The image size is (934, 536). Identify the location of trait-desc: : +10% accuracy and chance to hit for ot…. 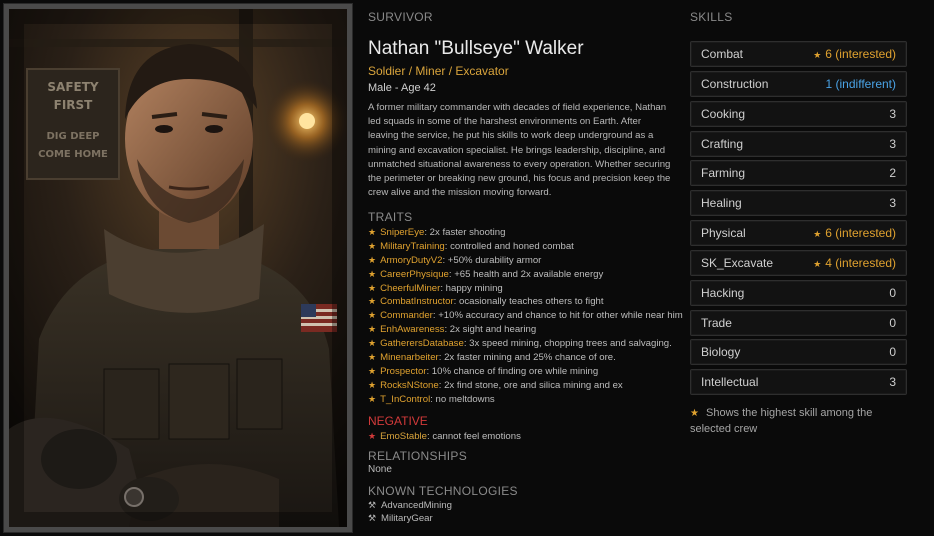
(557, 316).